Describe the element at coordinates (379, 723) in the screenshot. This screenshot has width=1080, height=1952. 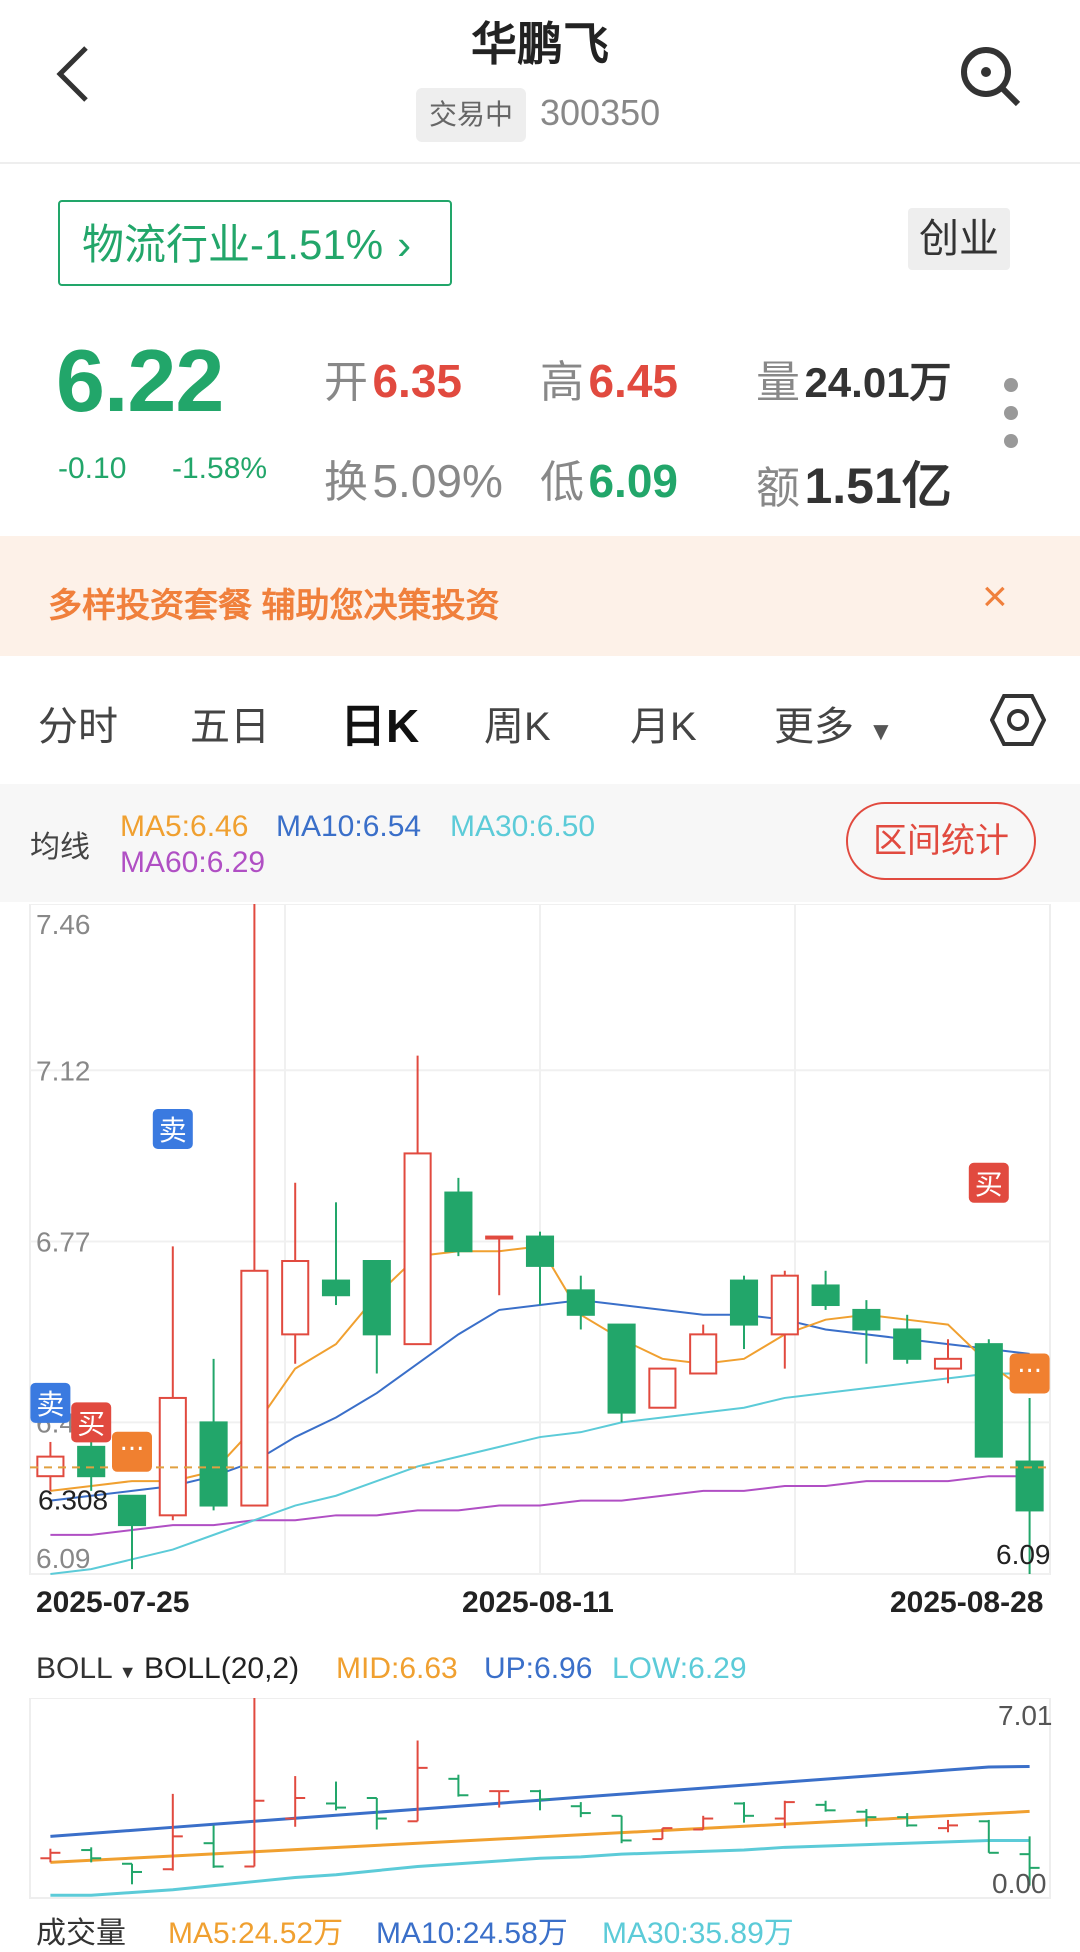
I see `tab-daily-k: 日K` at that location.